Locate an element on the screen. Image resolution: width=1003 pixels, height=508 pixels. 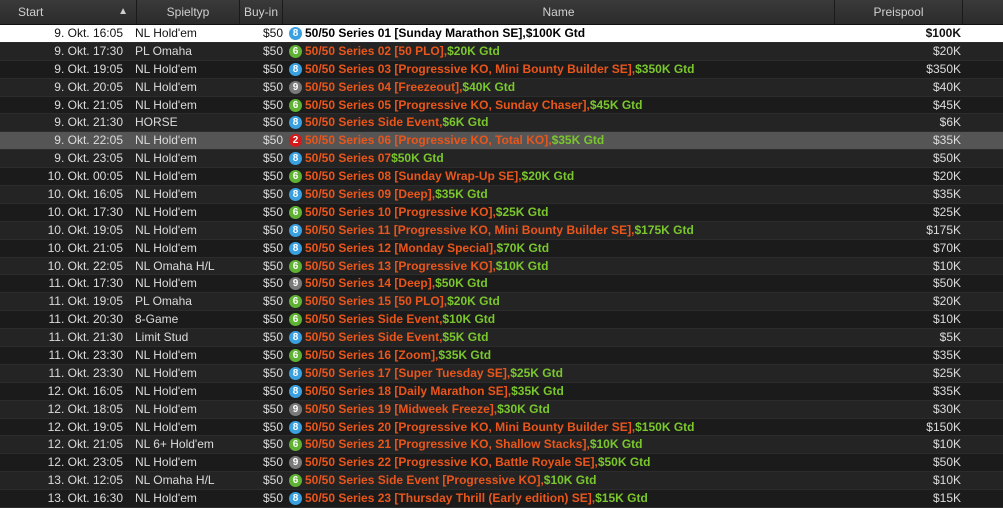
prize-pool-cell: $70K is located at coordinates (946, 247).